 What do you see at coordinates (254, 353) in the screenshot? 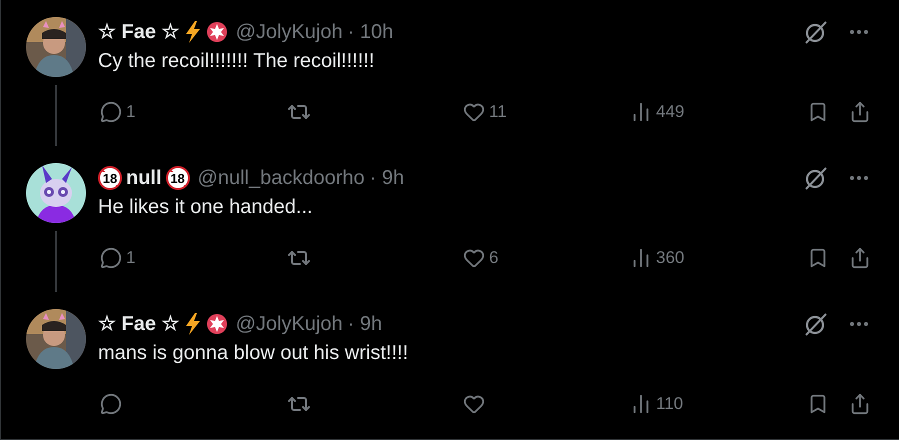
I see `tweet-text: mans is gonna blow out his wrist!!!!` at bounding box center [254, 353].